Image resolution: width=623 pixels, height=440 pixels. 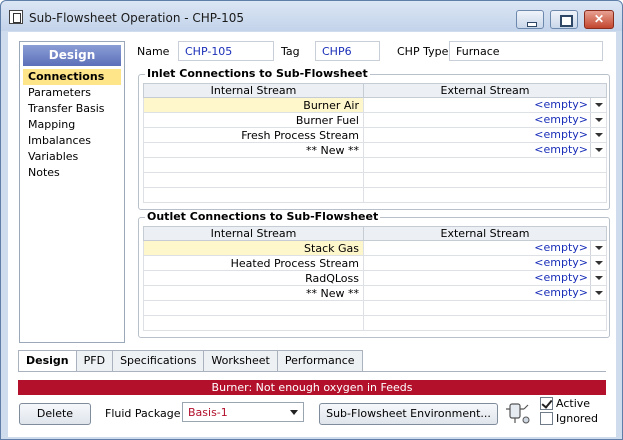 I want to click on tab-worksheet: Worksheet, so click(x=240, y=361).